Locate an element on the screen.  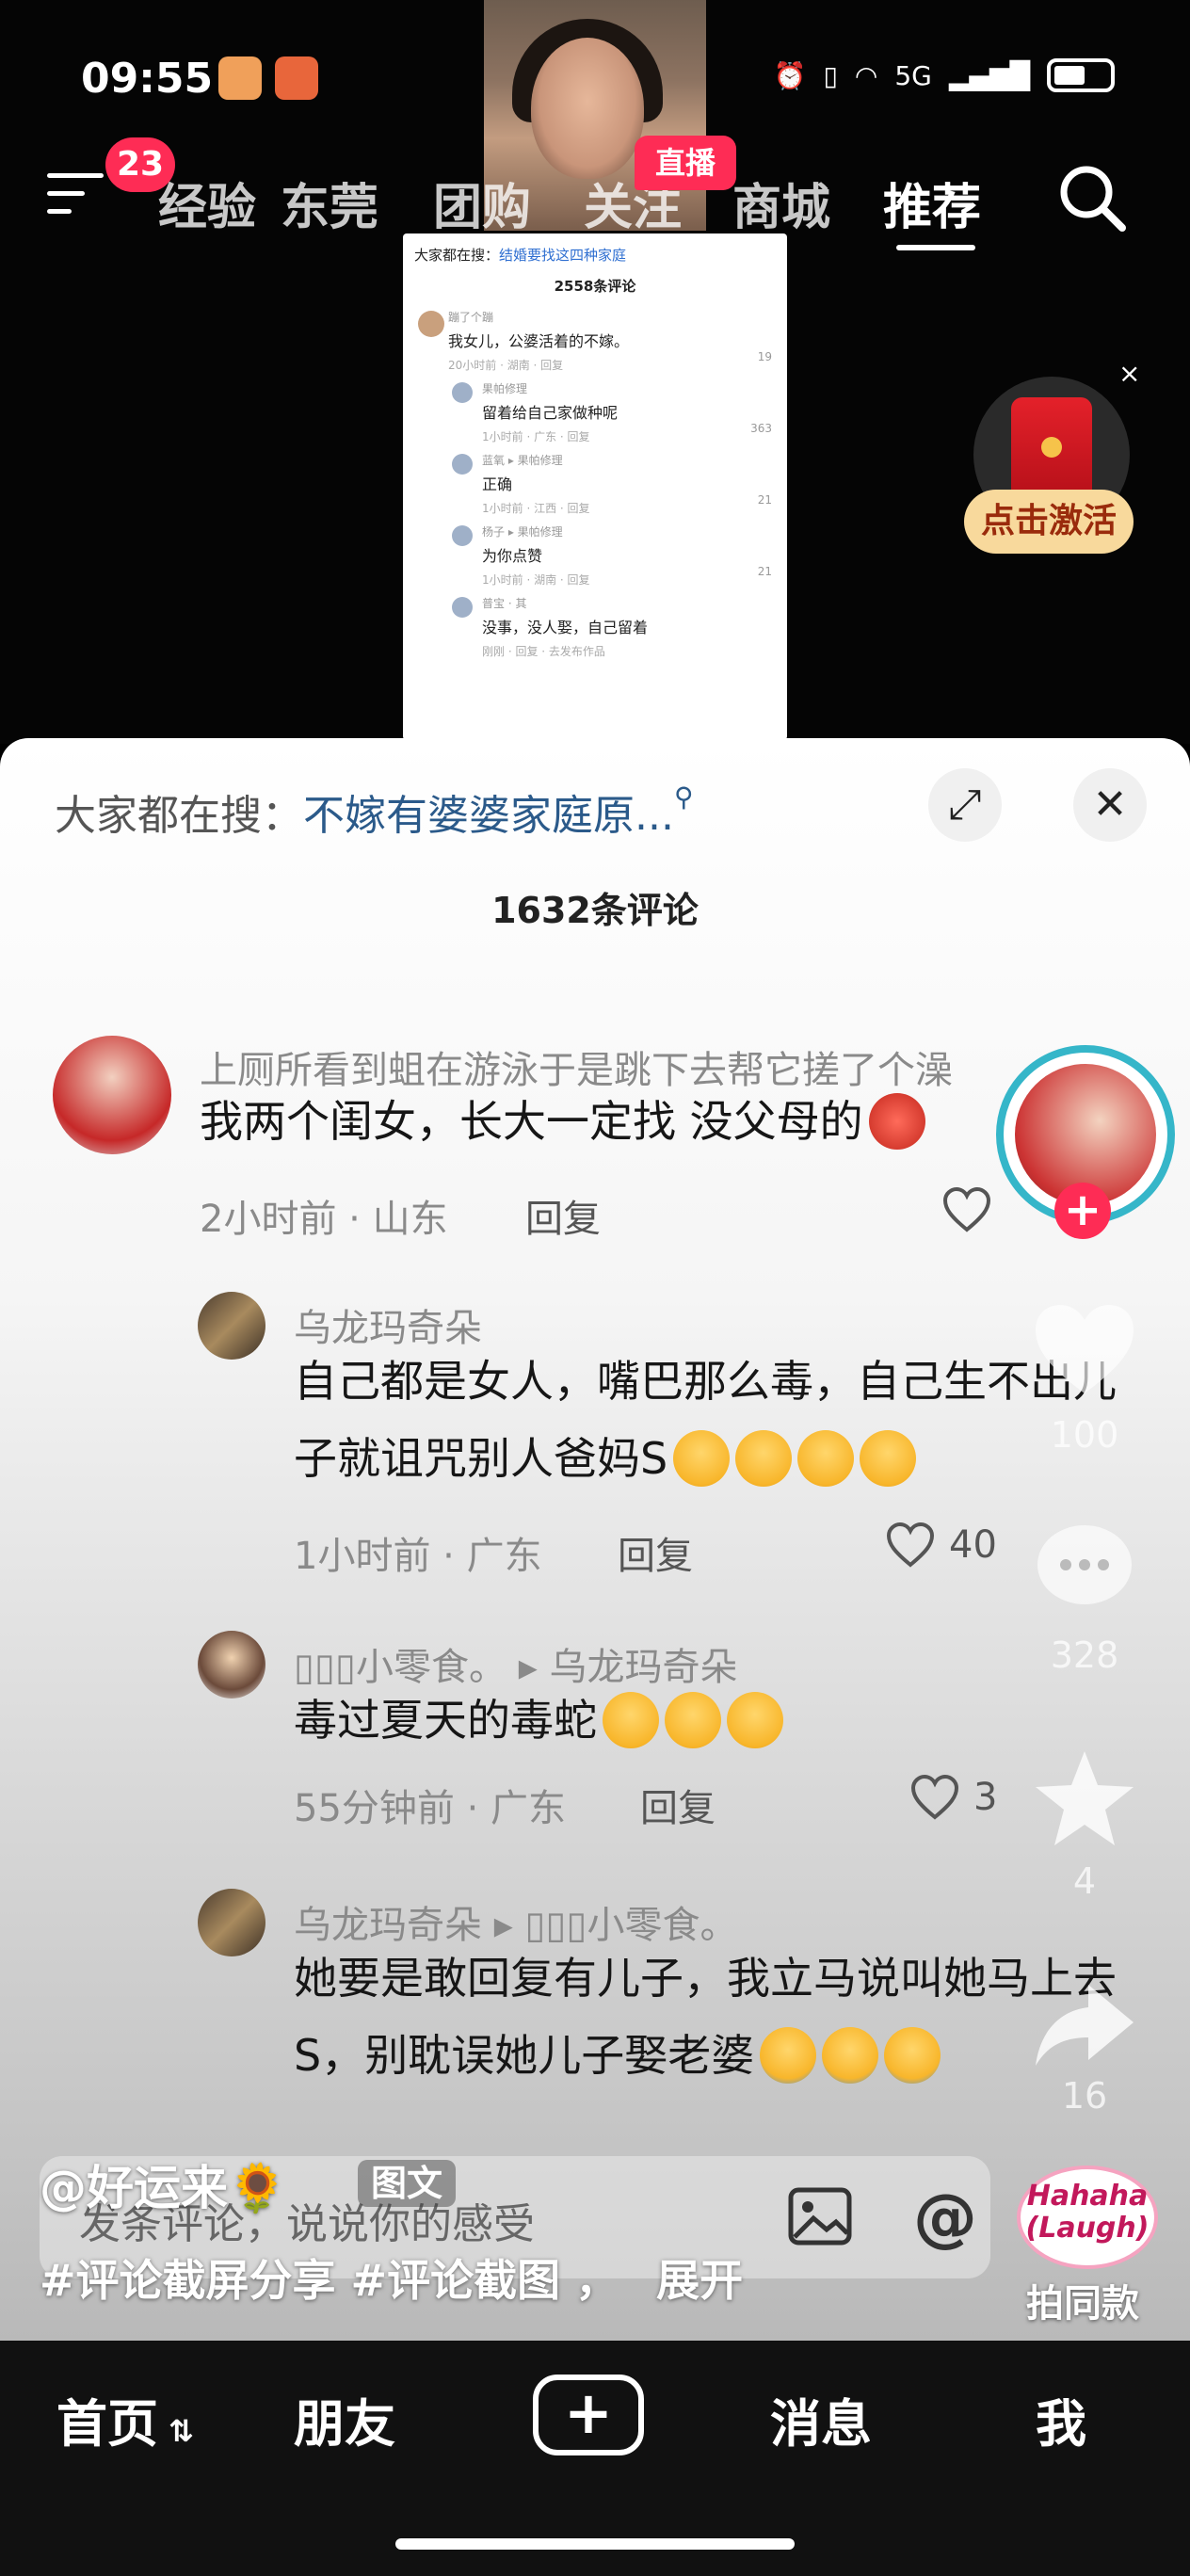
embed-comment-meta: 1小时前 · 湖南 · 回复 is located at coordinates (536, 580).